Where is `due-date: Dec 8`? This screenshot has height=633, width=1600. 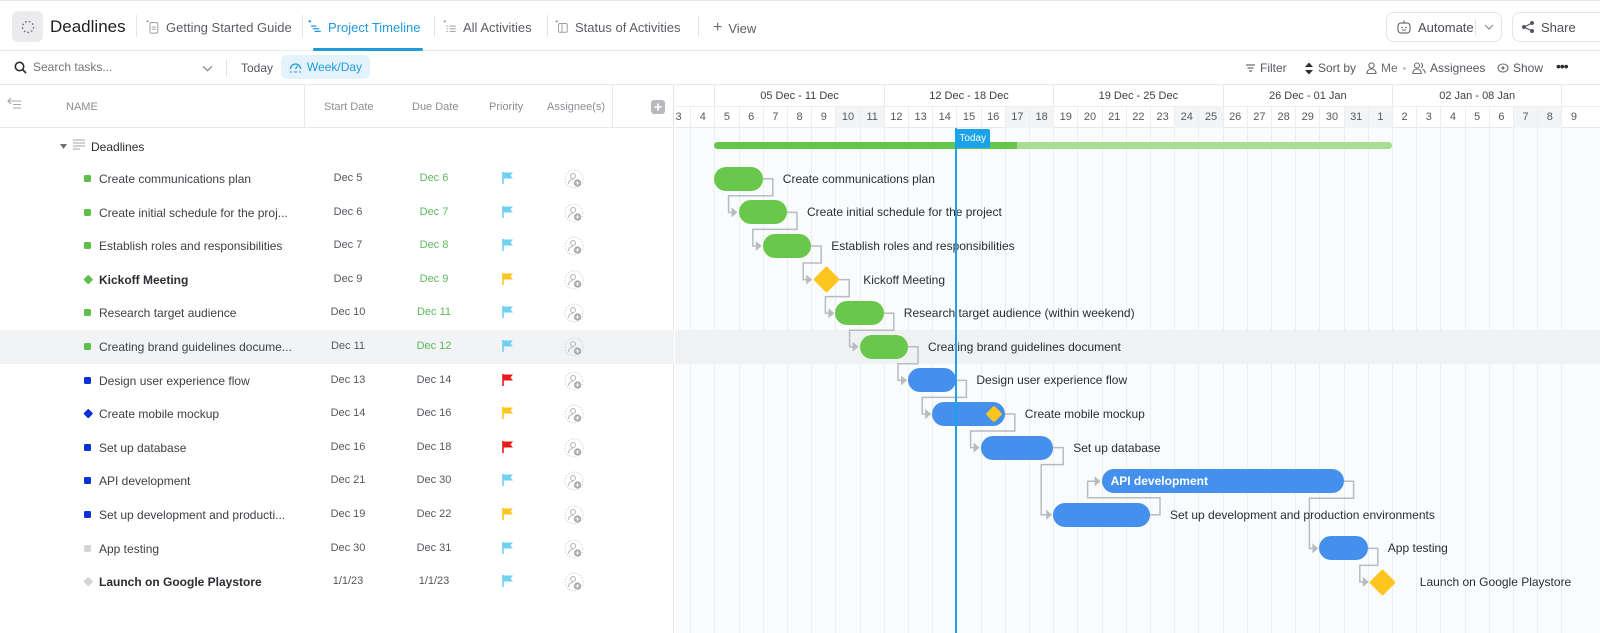
due-date: Dec 8 is located at coordinates (434, 245).